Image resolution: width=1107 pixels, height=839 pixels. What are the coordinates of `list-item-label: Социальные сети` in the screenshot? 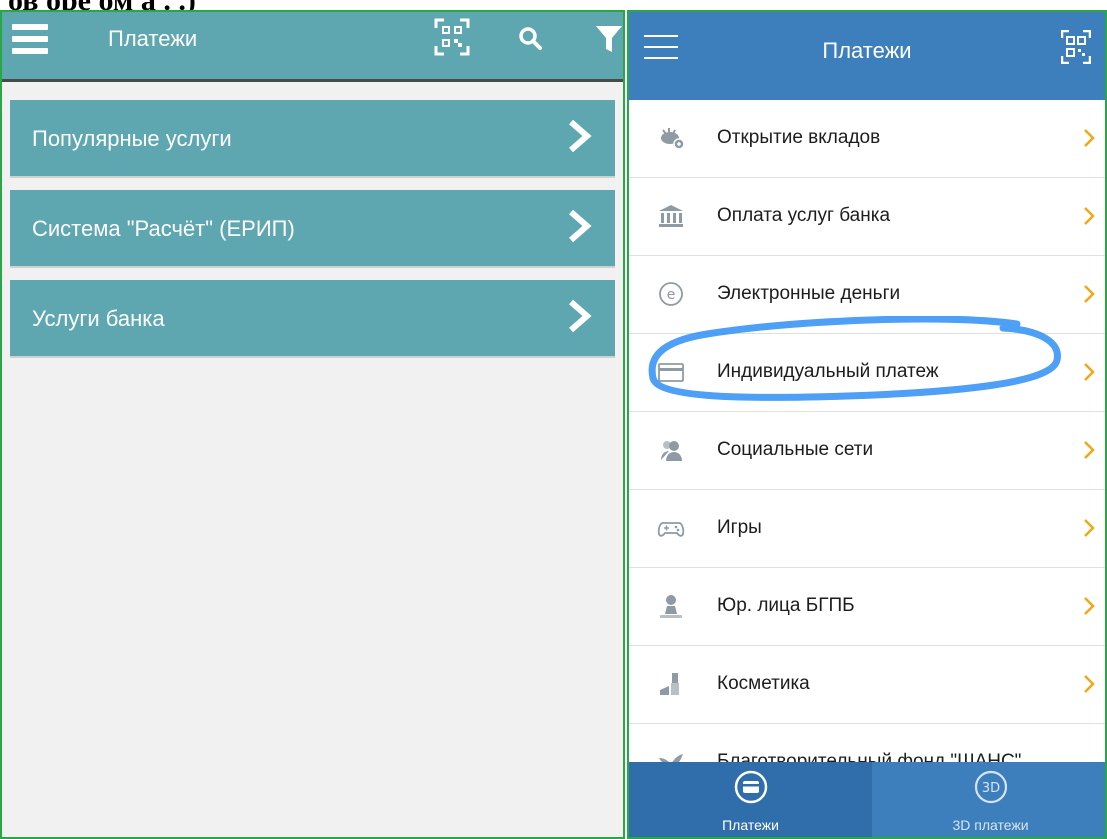 It's located at (795, 449).